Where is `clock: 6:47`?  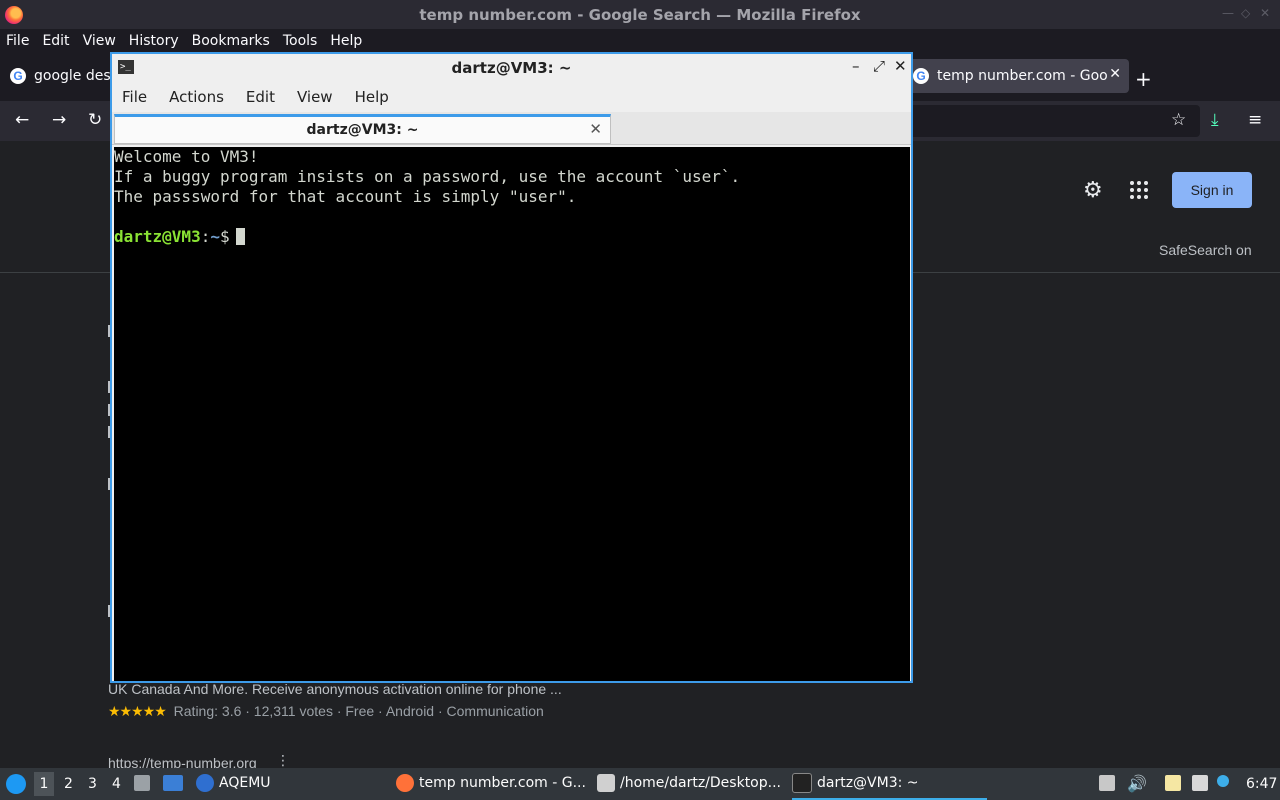 clock: 6:47 is located at coordinates (1261, 784).